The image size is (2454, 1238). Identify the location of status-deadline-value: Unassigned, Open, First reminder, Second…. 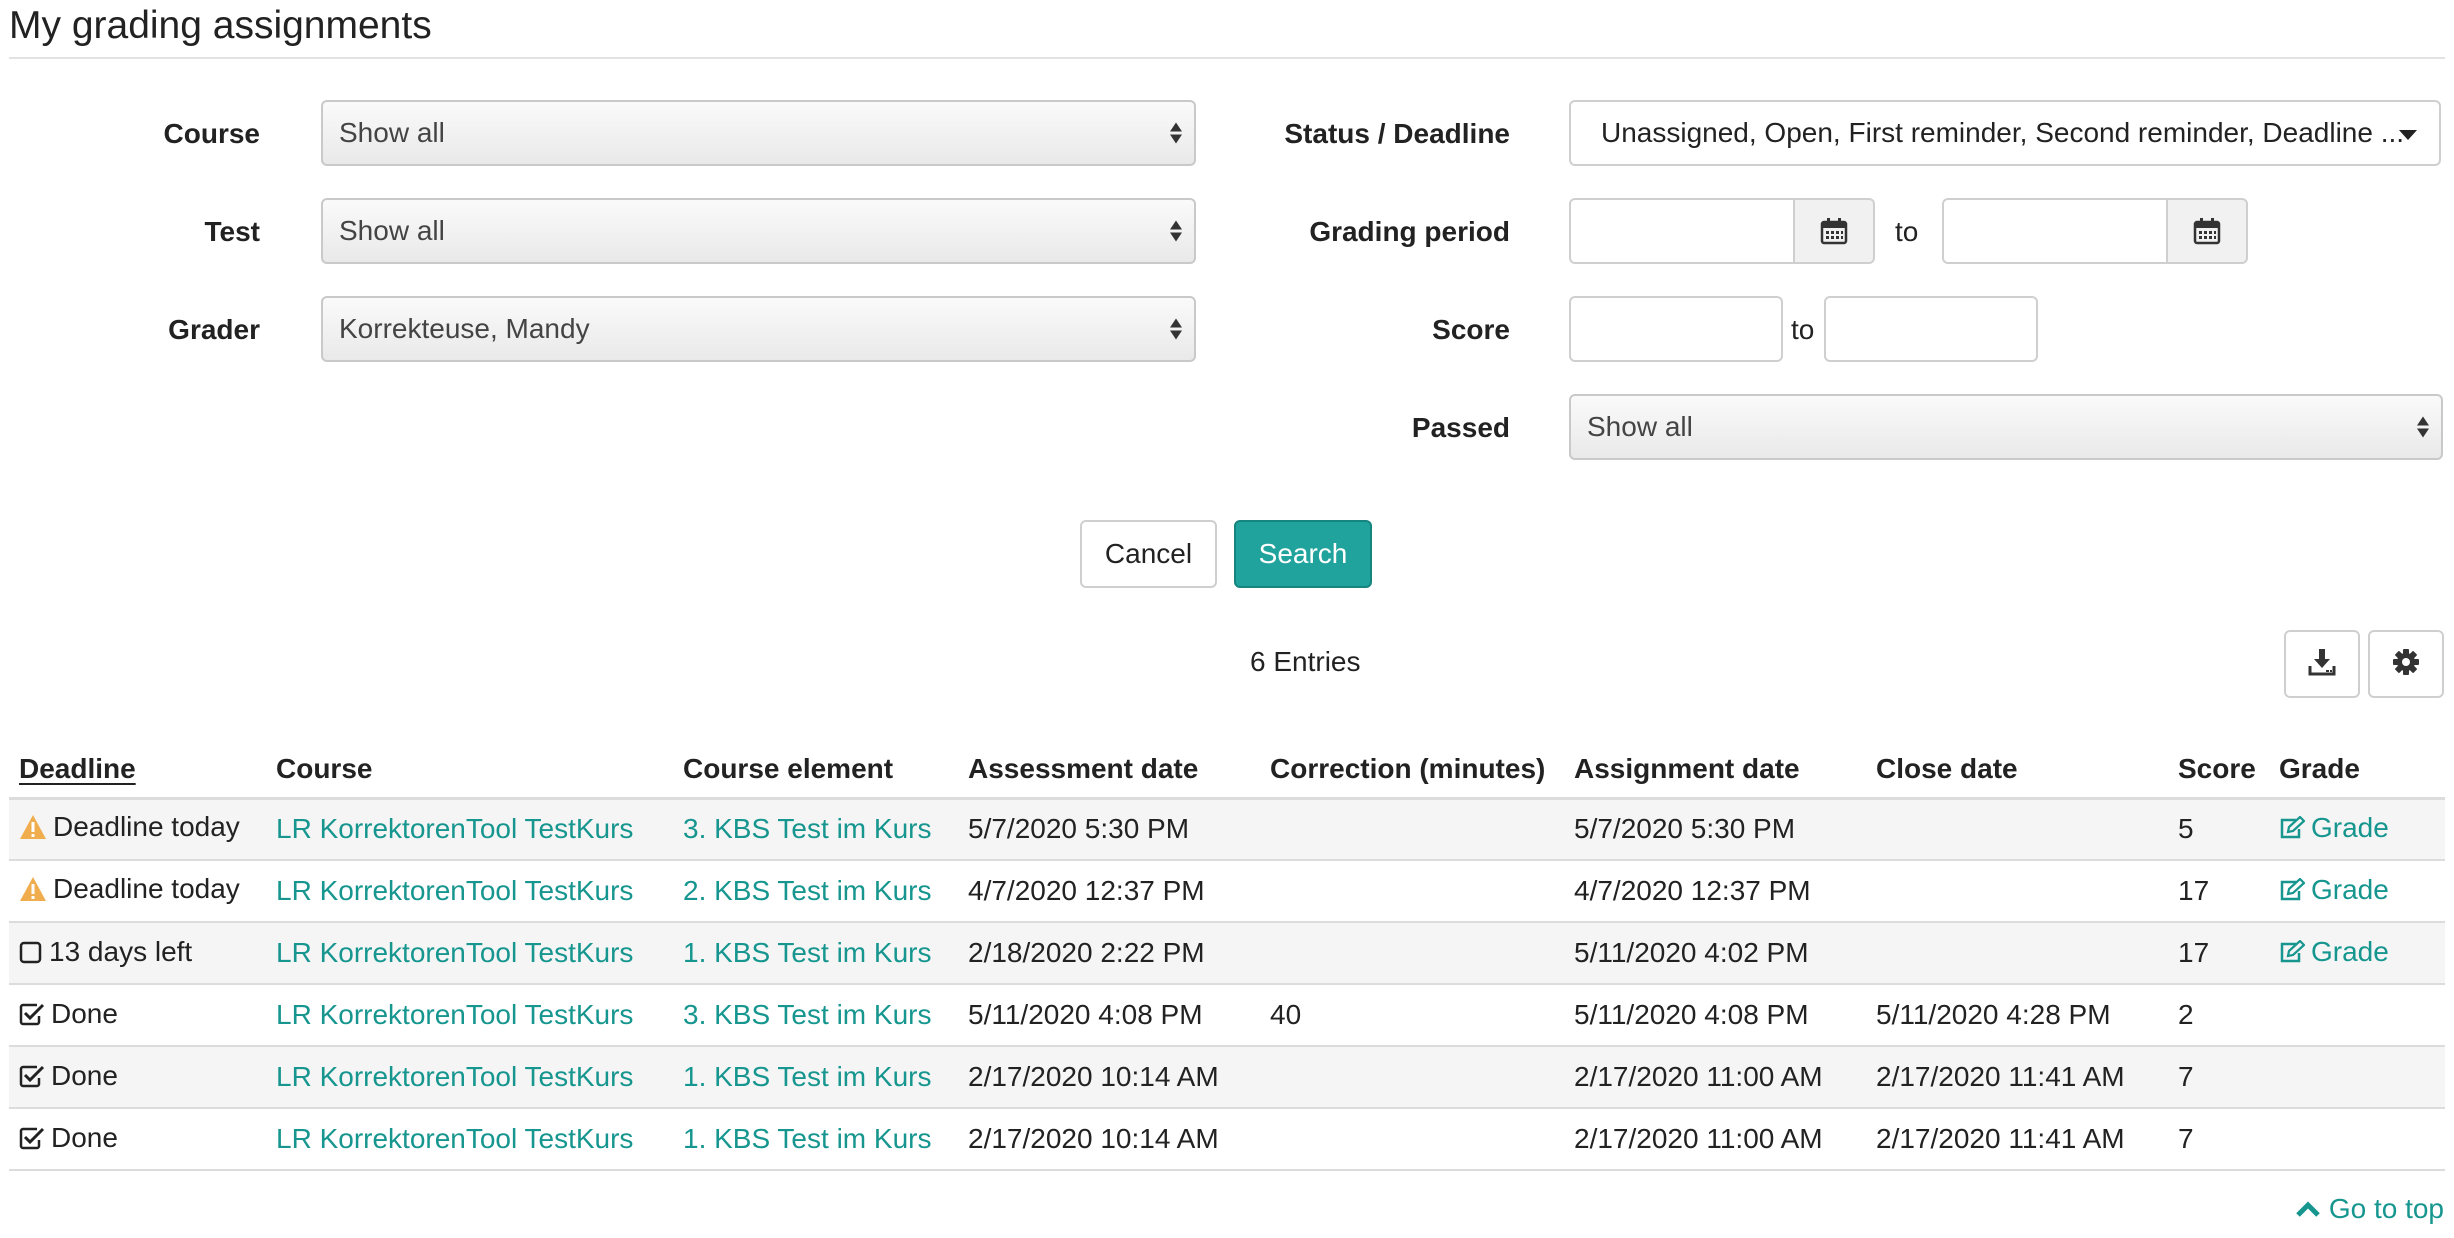
(2003, 132).